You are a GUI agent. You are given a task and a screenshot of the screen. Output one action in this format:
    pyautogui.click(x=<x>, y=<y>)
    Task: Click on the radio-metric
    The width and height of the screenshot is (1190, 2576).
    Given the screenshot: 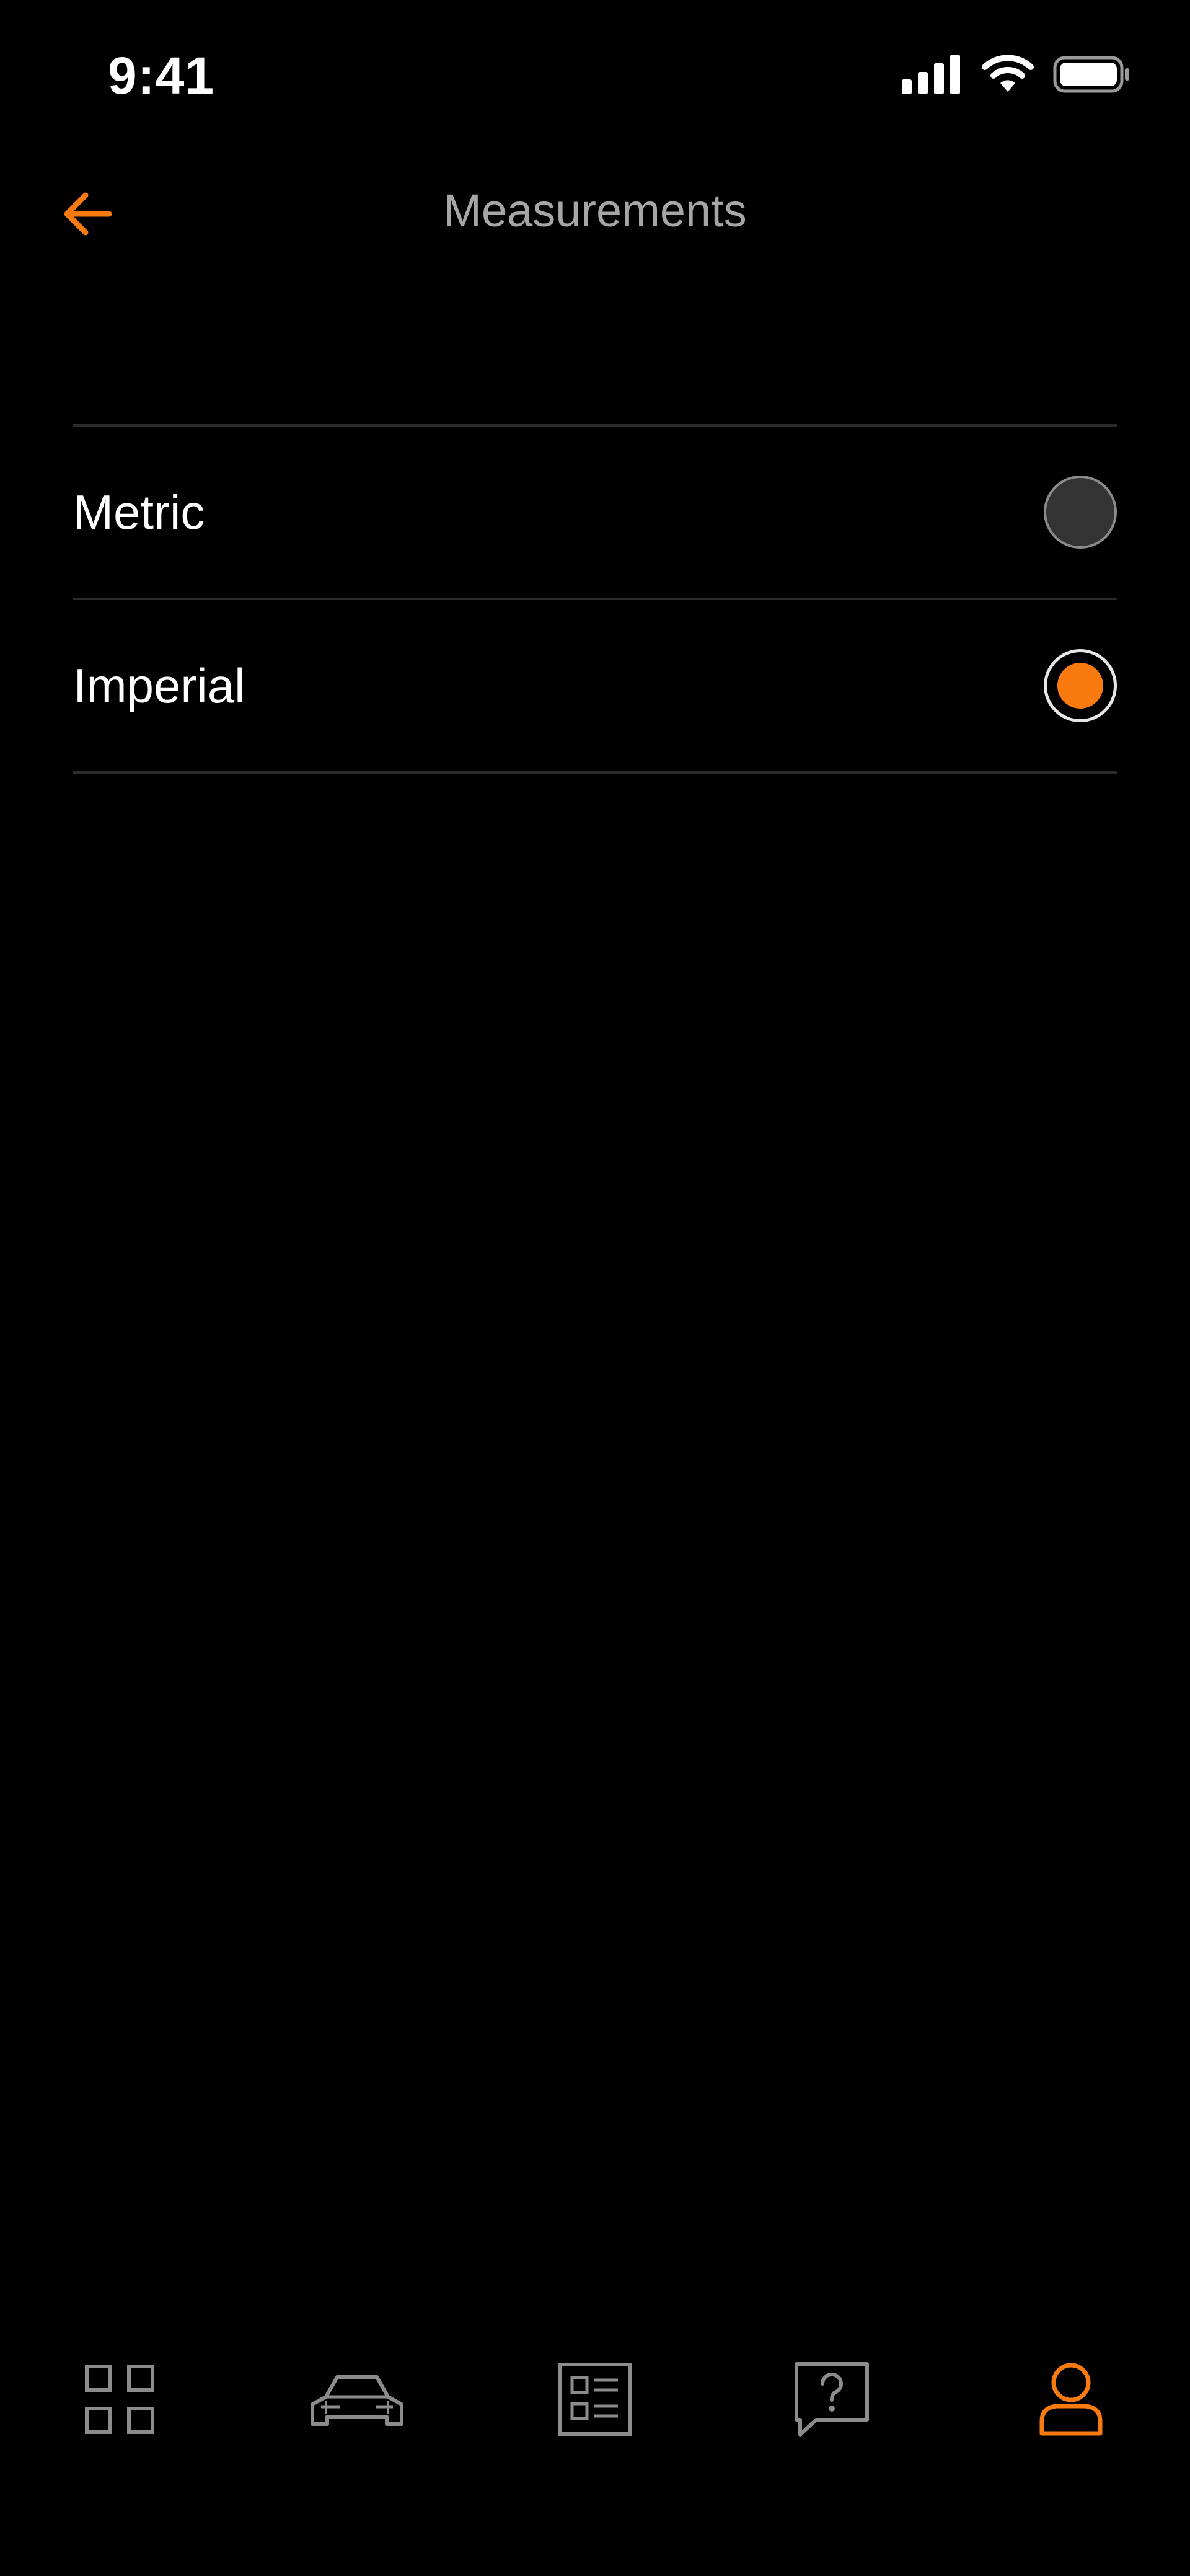 What is the action you would take?
    pyautogui.click(x=1080, y=512)
    